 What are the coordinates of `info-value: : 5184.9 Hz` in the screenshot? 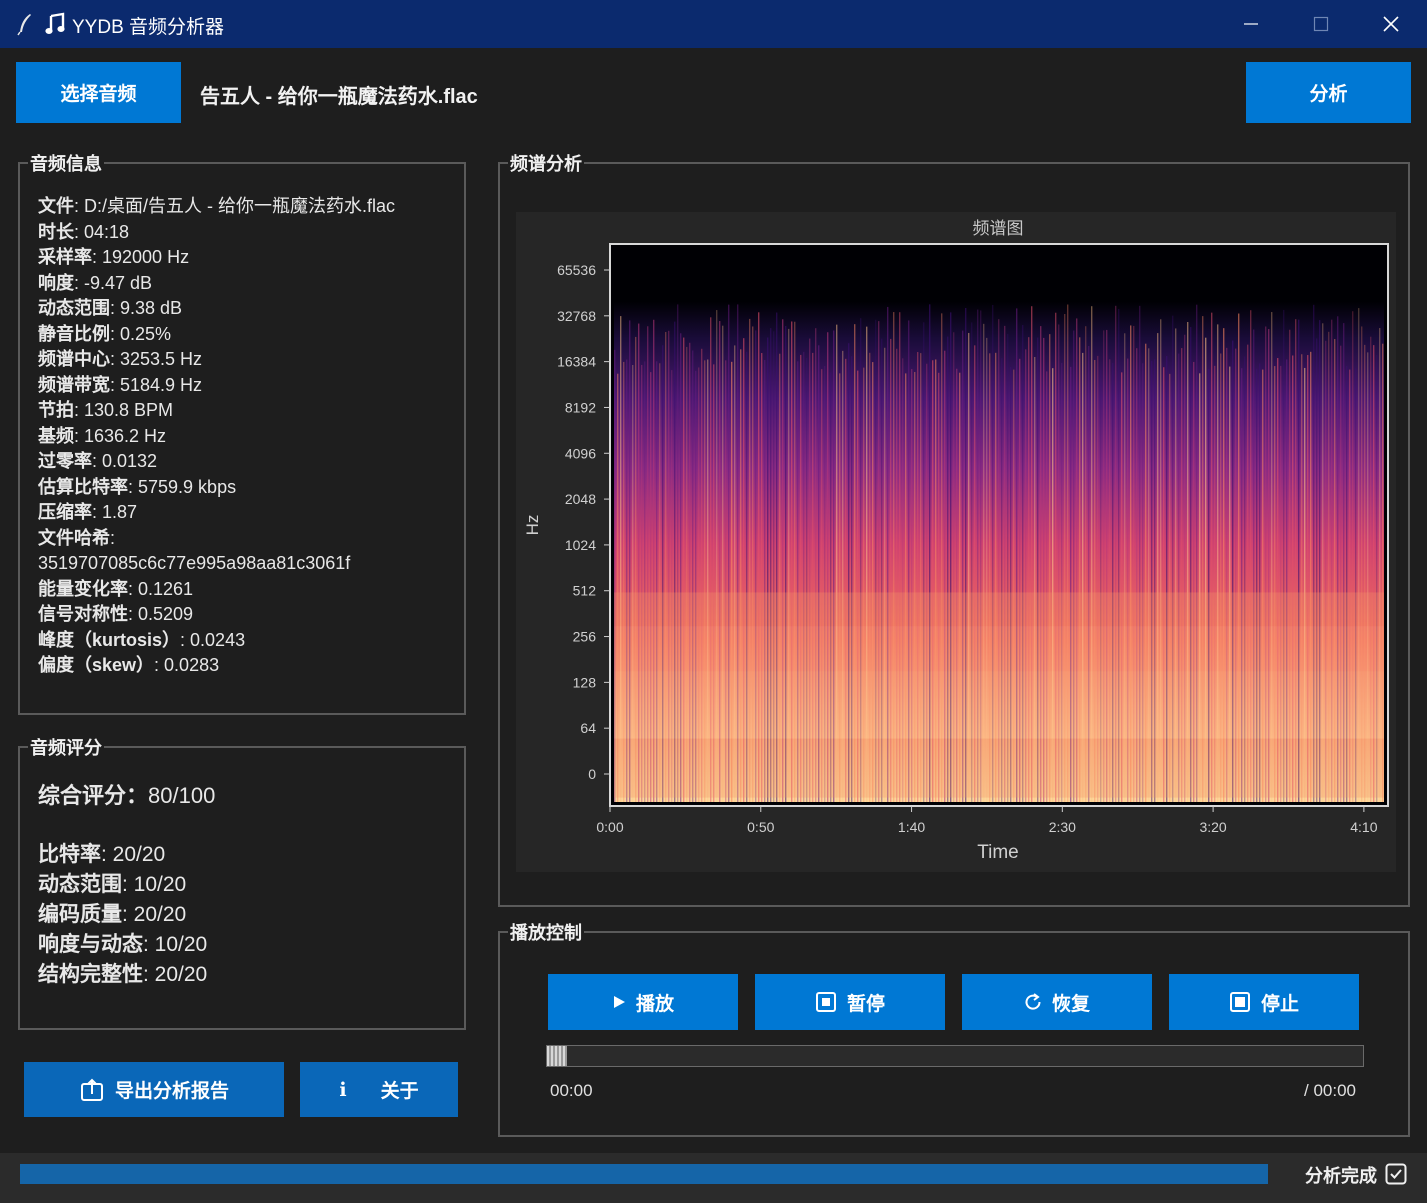 It's located at (156, 384).